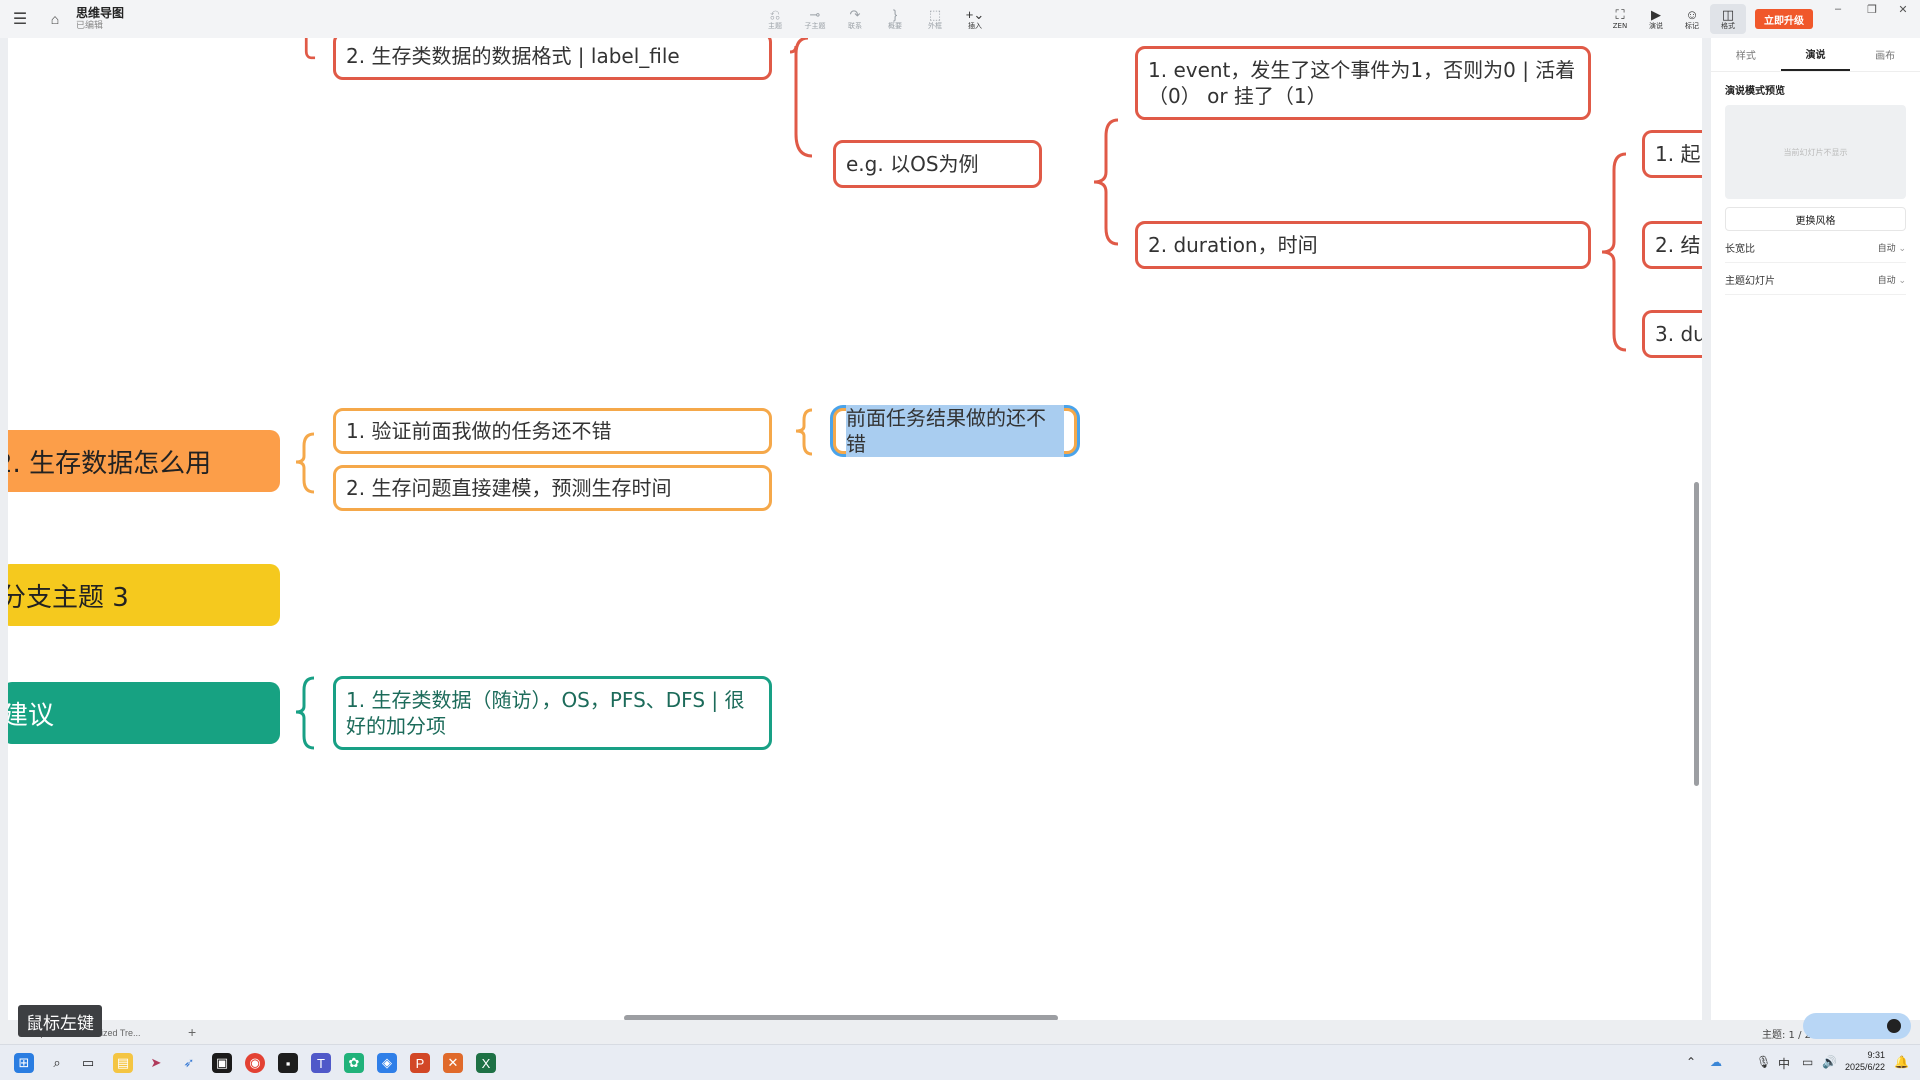 The width and height of the screenshot is (1920, 1080). What do you see at coordinates (975, 19) in the screenshot?
I see `insert-button: +⌄ 插入` at bounding box center [975, 19].